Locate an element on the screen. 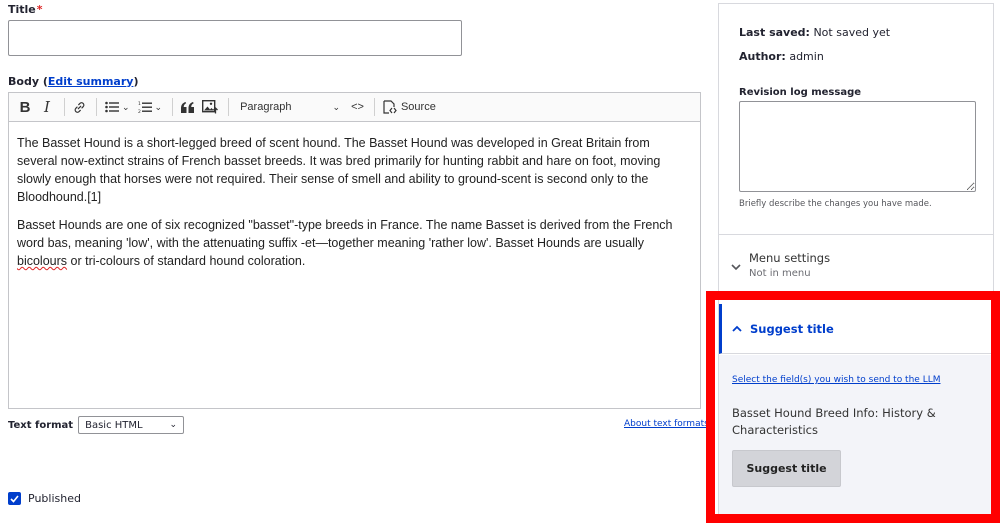  link-icon is located at coordinates (79, 107).